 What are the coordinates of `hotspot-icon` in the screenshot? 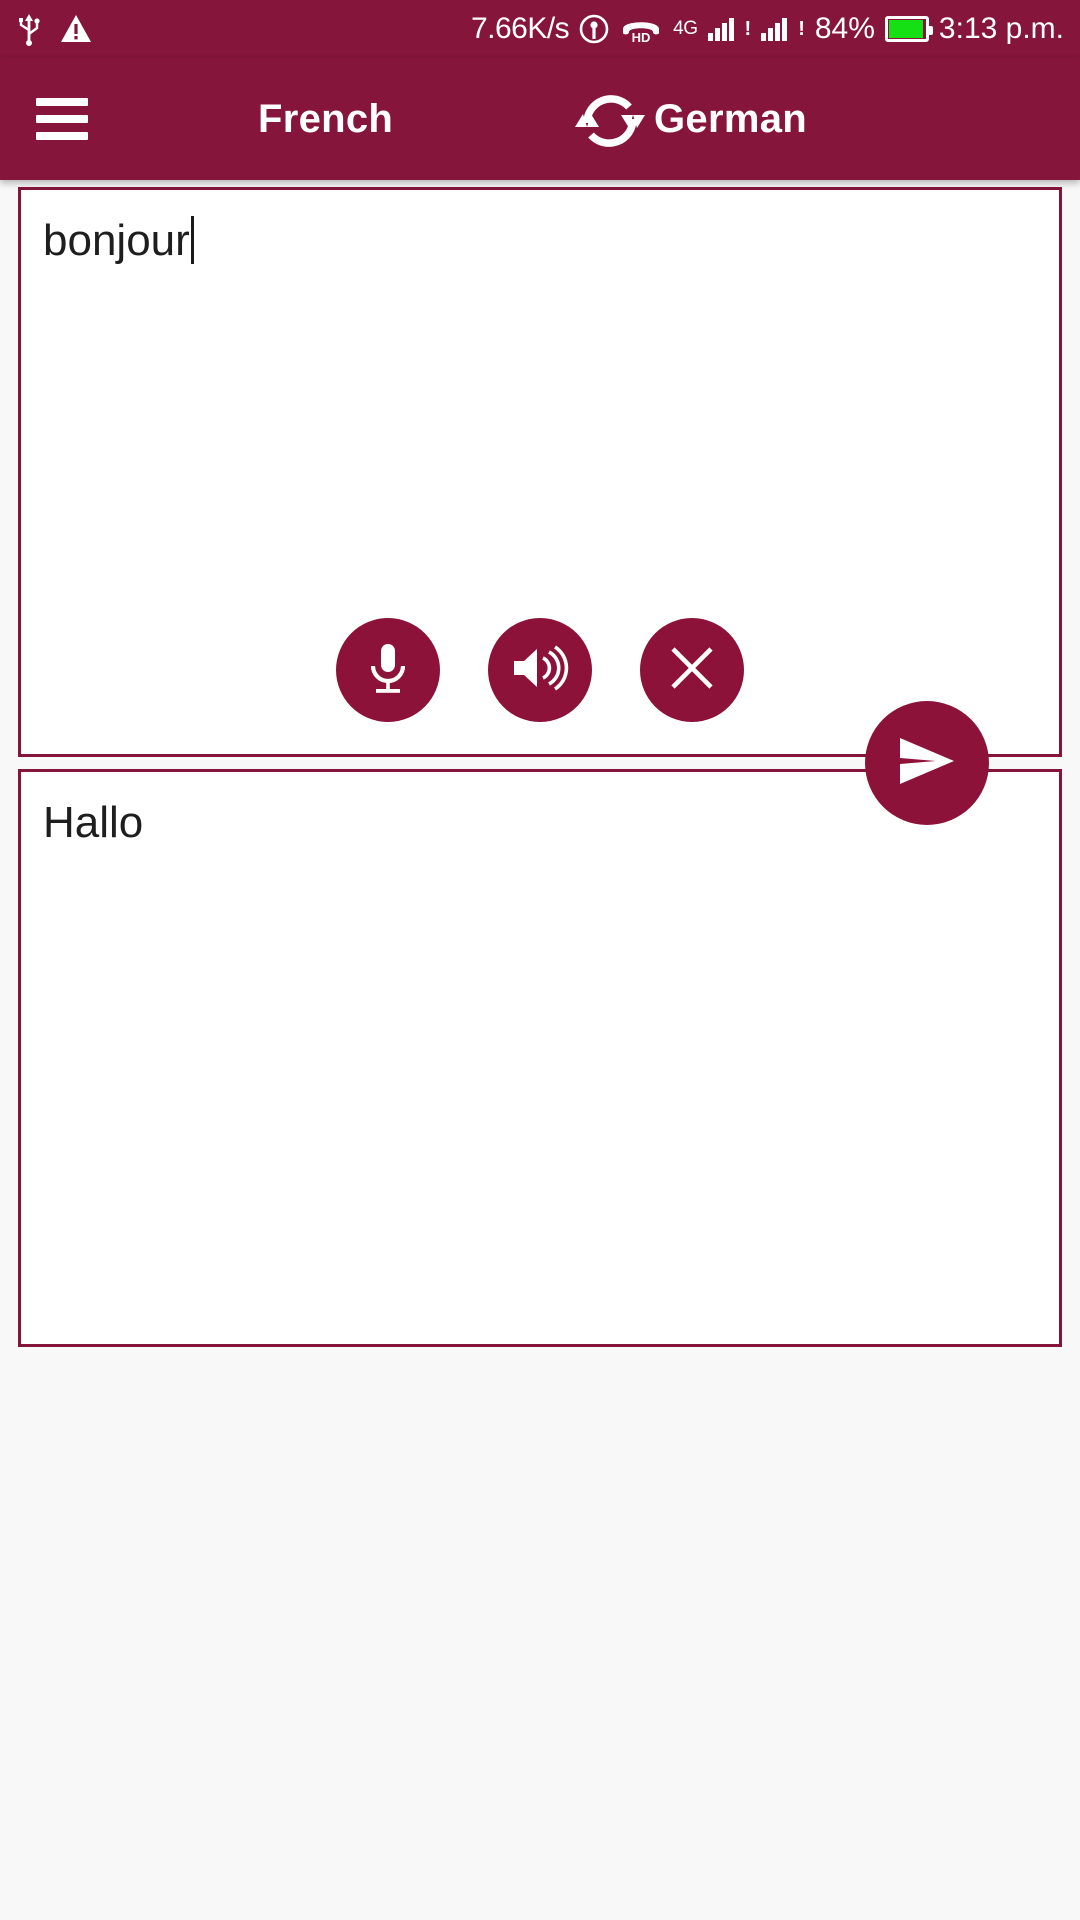 It's located at (594, 29).